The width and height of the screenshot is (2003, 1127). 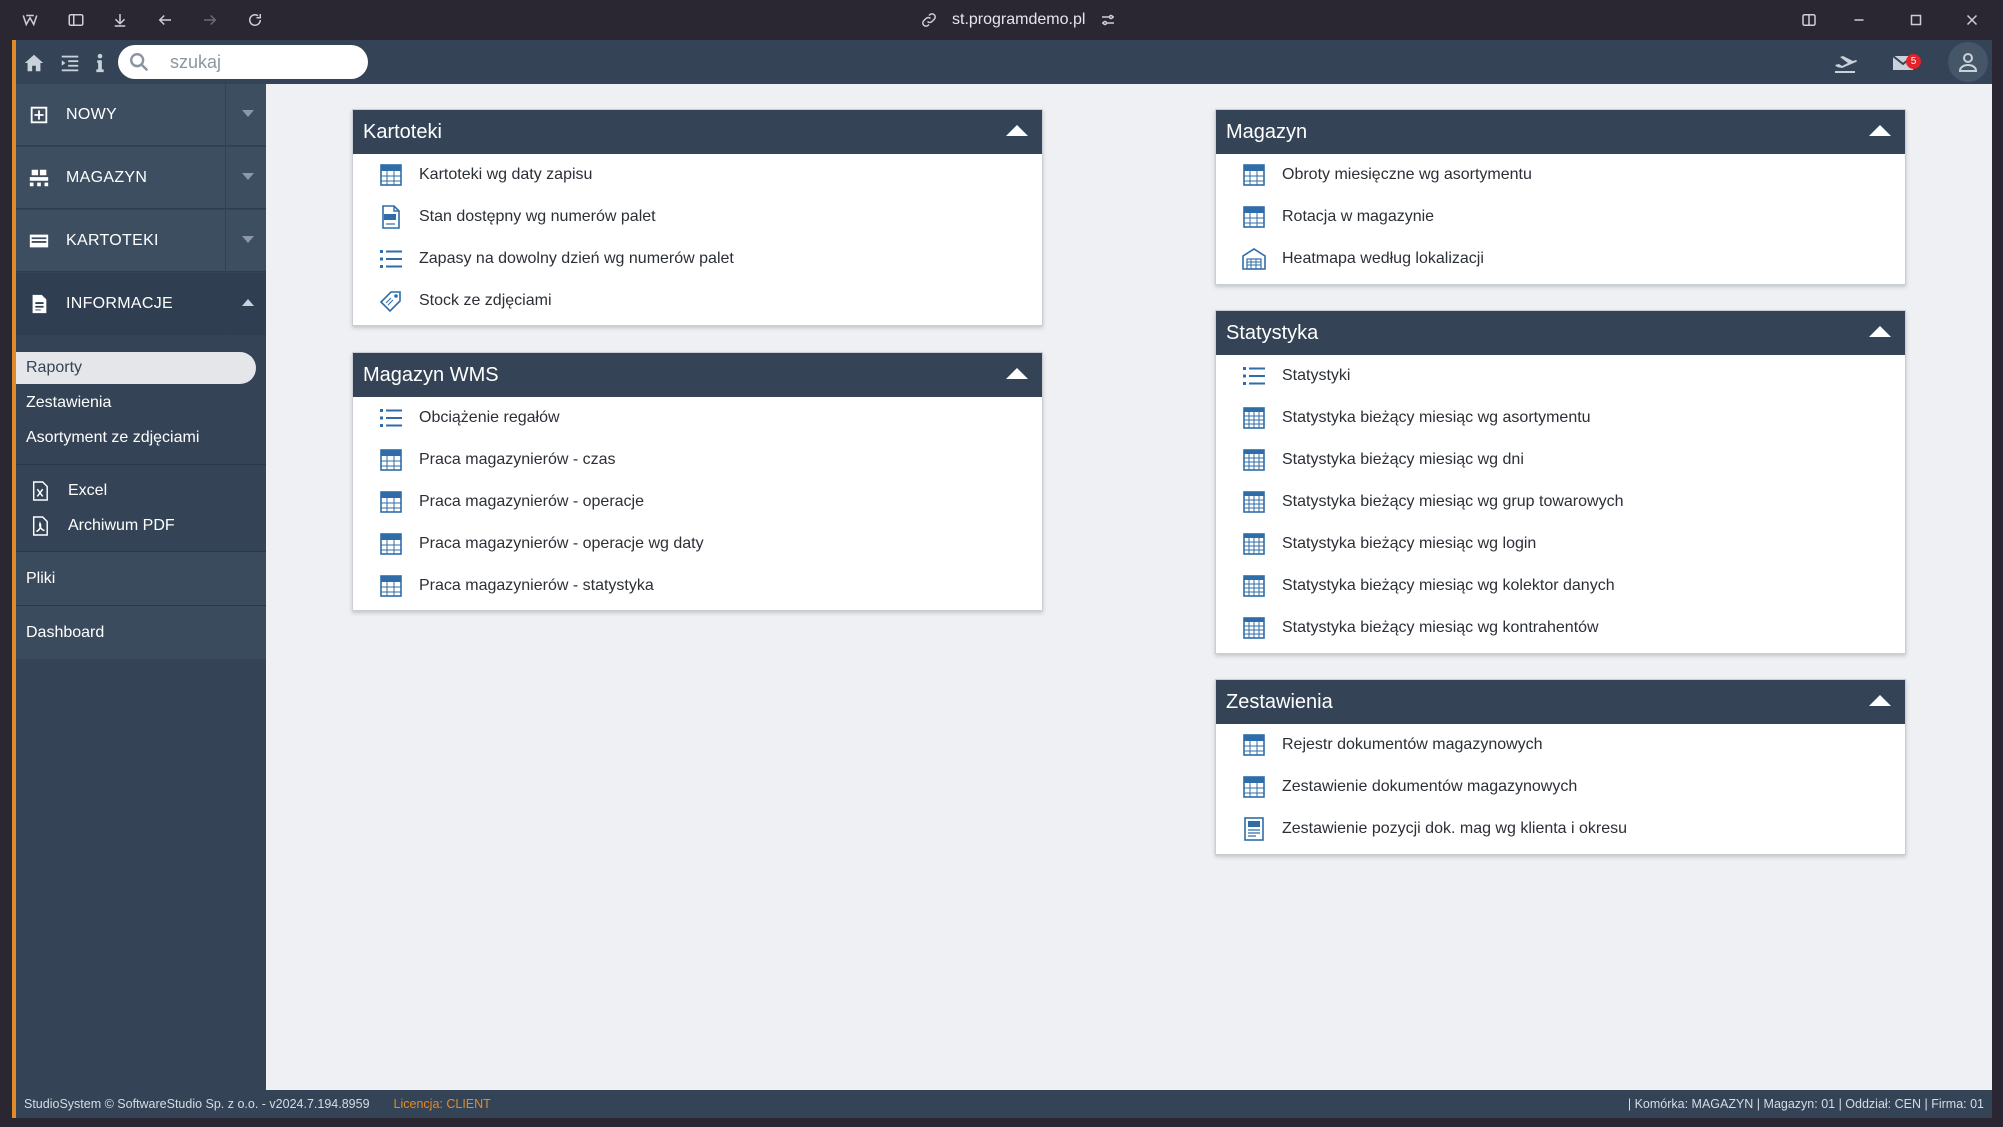 What do you see at coordinates (489, 418) in the screenshot?
I see `report-link-label: Obciążenie regałów` at bounding box center [489, 418].